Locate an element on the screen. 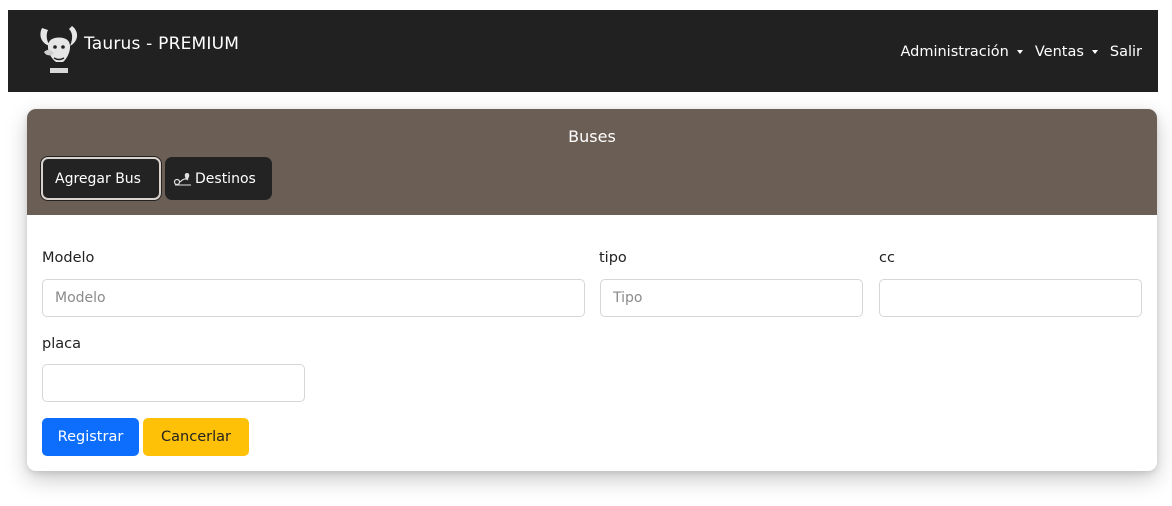  add-bus-button: Agregar Bus is located at coordinates (101, 178).